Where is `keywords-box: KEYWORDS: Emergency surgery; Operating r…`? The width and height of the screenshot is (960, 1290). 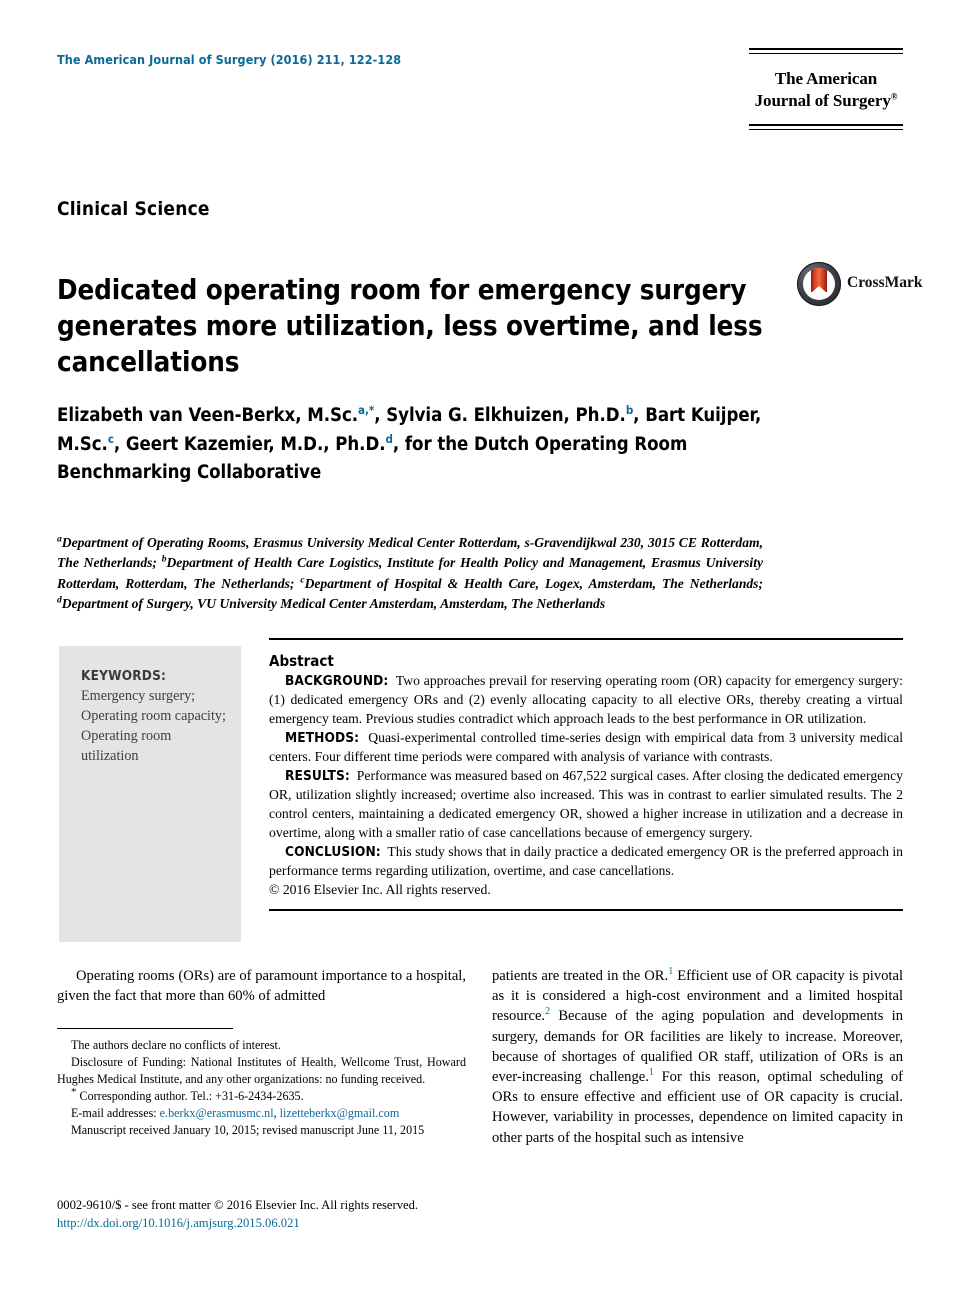
keywords-box: KEYWORDS: Emergency surgery; Operating r… is located at coordinates (150, 794).